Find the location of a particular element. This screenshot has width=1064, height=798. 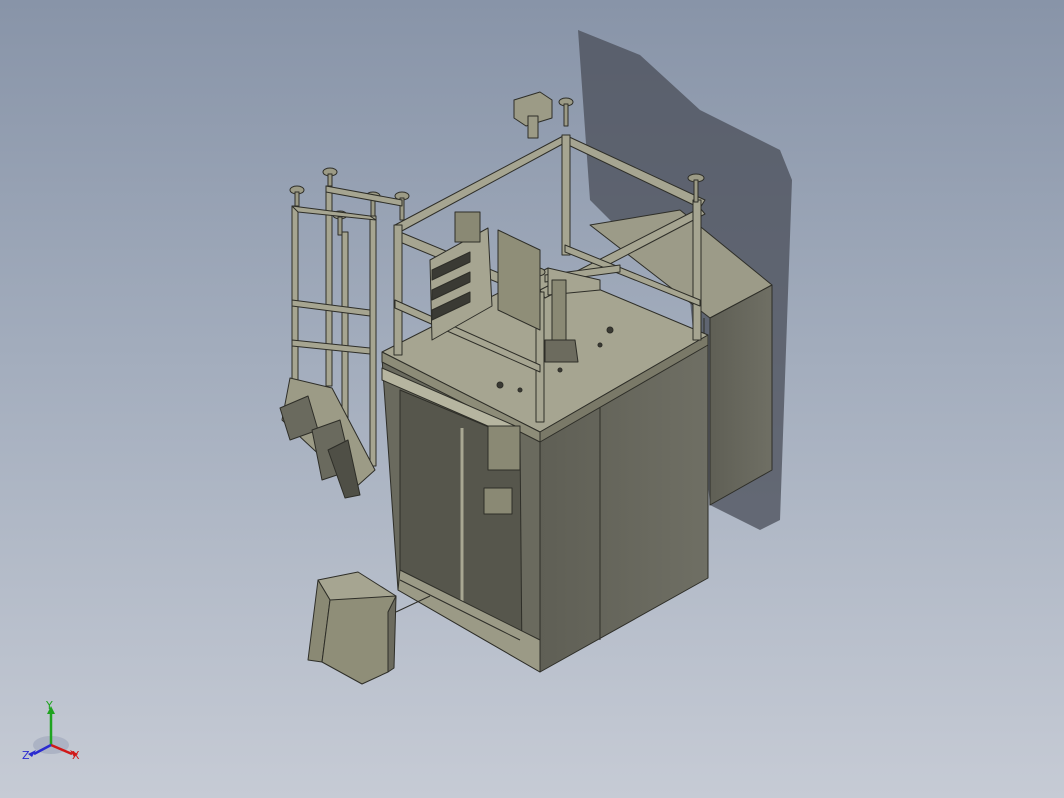

coordinate-triad: Y X Z is located at coordinates (54, 740).